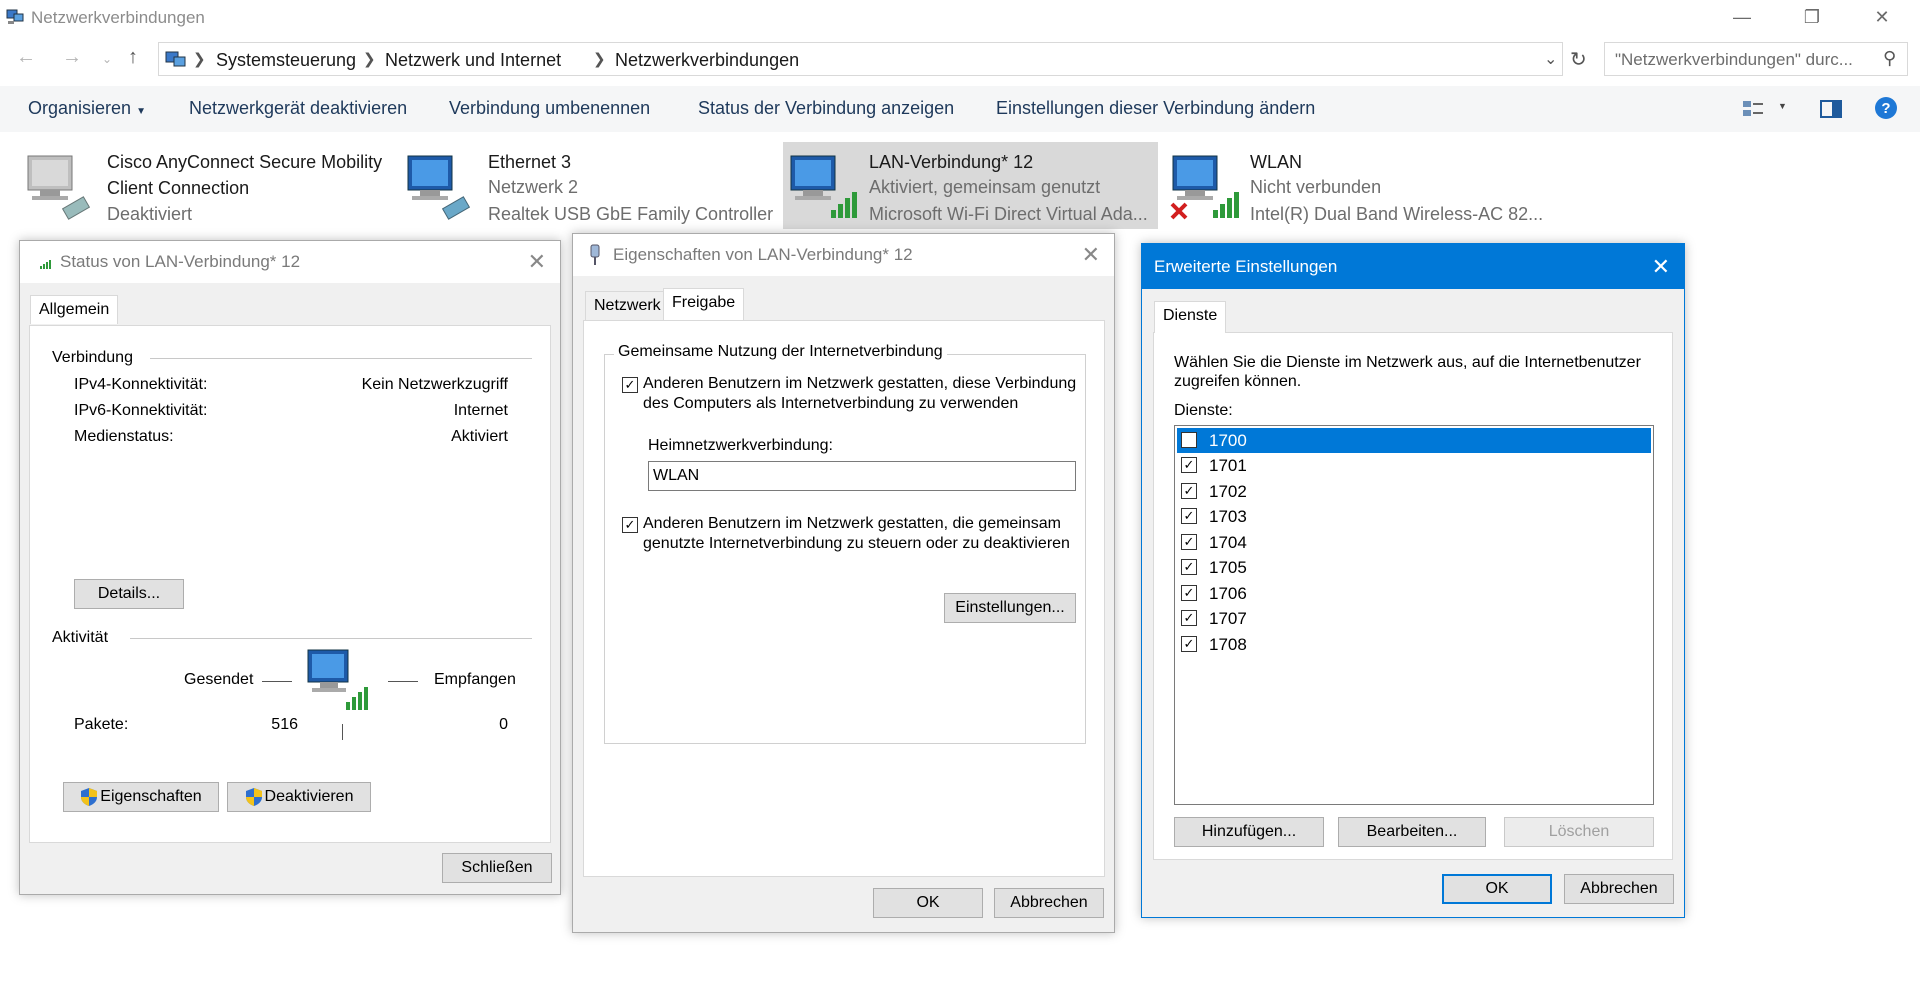  Describe the element at coordinates (1812, 17) in the screenshot. I see `restore-button: ❐` at that location.